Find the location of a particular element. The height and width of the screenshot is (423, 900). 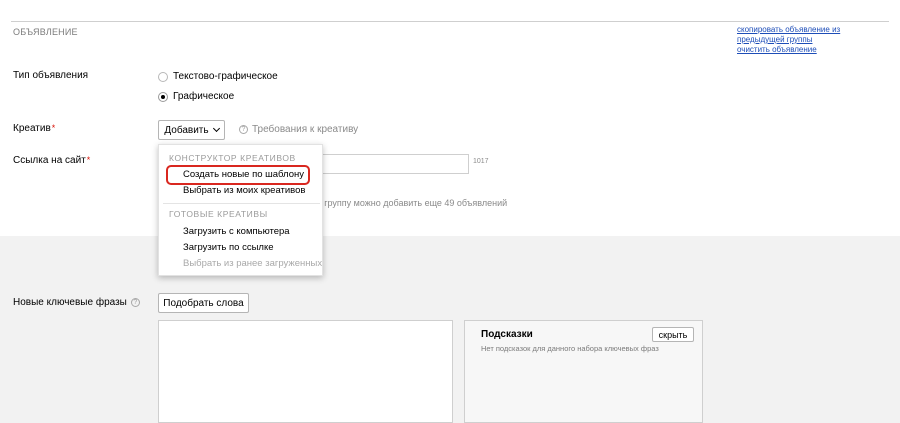

copy-ad-link-line2: предыдущей группы is located at coordinates (788, 40).